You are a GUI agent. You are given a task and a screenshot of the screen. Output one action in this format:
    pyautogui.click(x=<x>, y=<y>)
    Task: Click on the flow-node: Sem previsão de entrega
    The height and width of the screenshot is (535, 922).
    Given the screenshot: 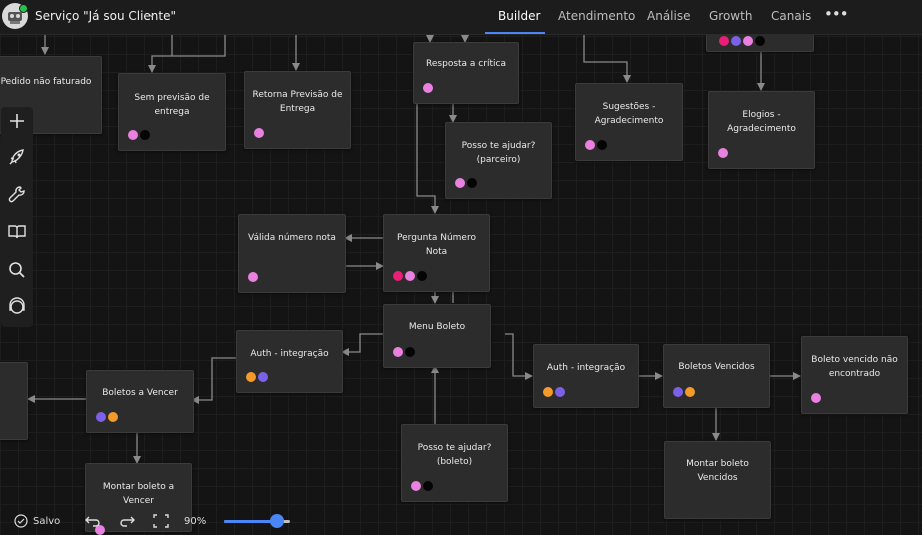 What is the action you would take?
    pyautogui.click(x=172, y=112)
    